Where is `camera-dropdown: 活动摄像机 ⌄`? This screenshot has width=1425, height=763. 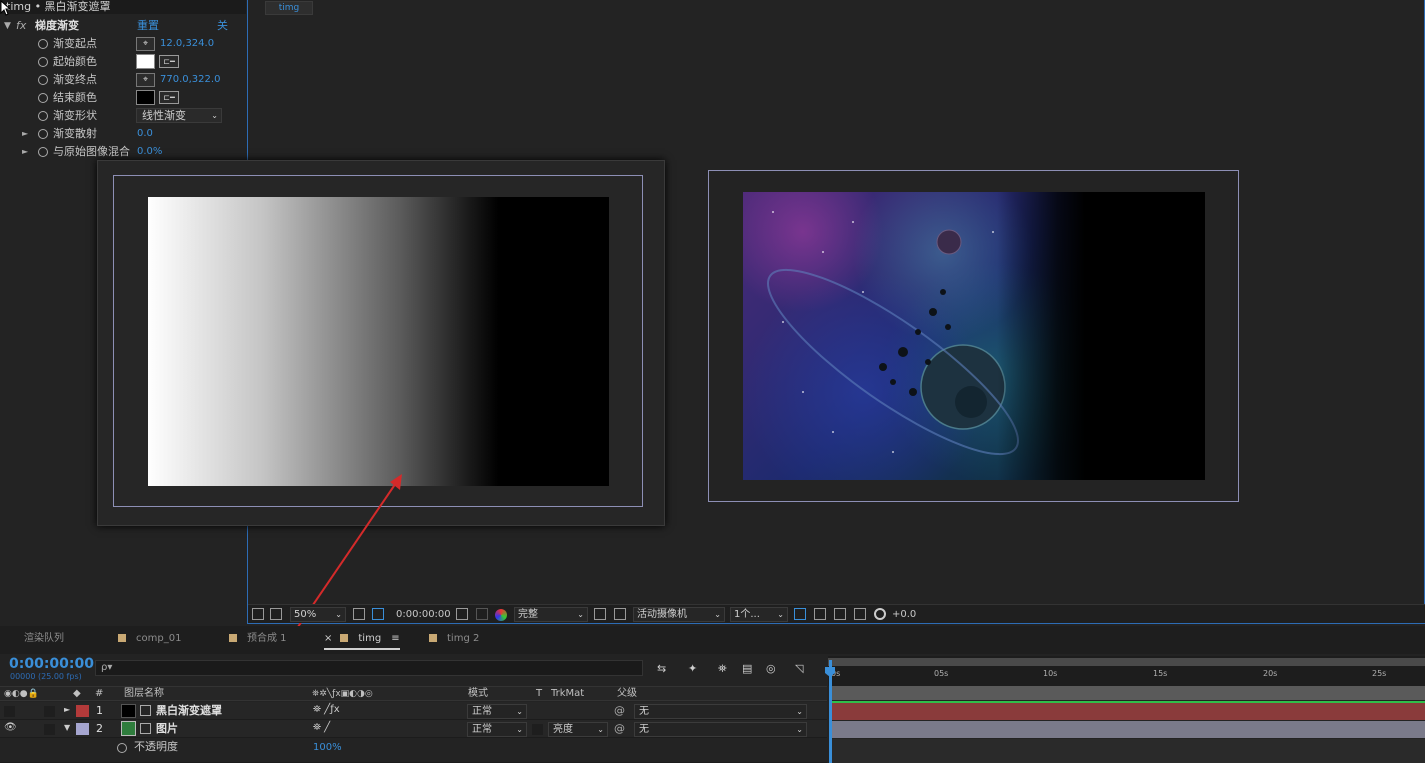
camera-dropdown: 活动摄像机 ⌄ is located at coordinates (679, 614).